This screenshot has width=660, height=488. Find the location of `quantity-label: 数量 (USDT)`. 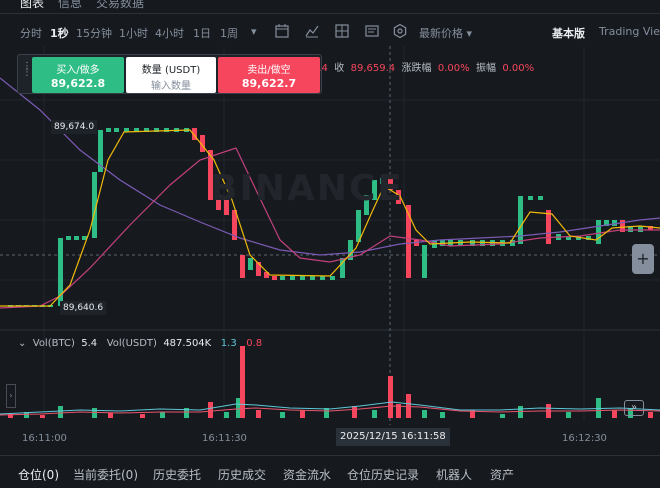

quantity-label: 数量 (USDT) is located at coordinates (171, 70).